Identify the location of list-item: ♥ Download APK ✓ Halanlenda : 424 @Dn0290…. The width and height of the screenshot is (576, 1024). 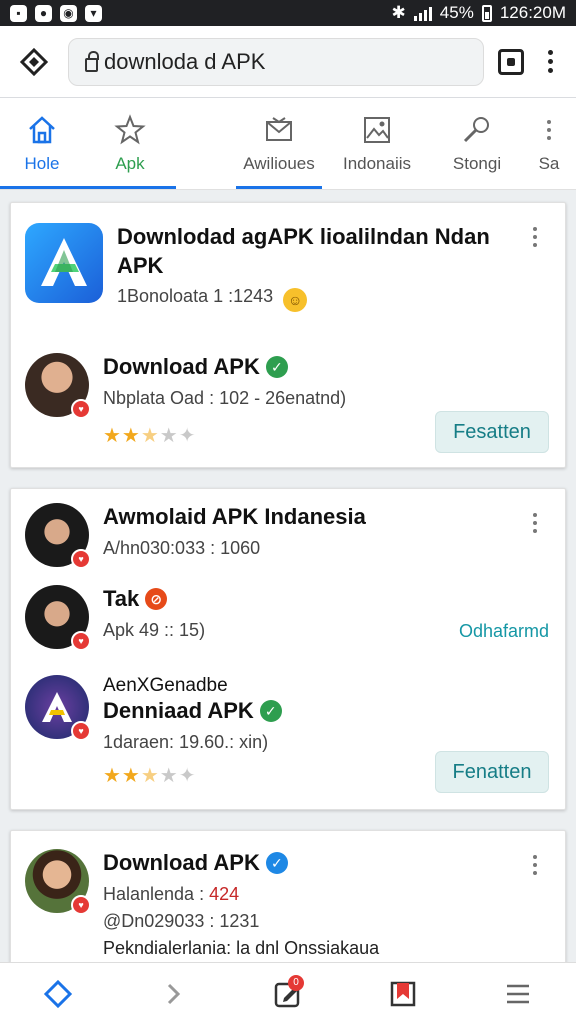
(202, 904).